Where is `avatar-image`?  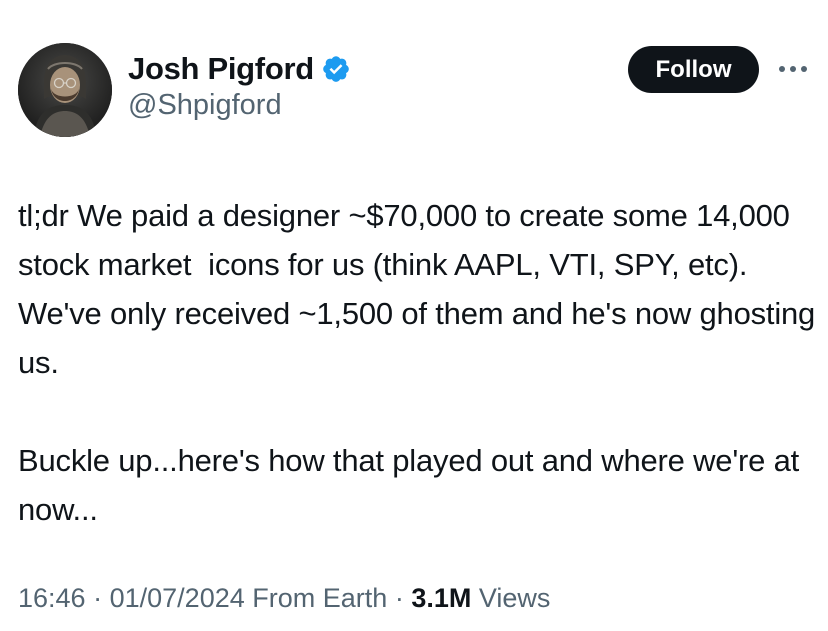 avatar-image is located at coordinates (65, 90).